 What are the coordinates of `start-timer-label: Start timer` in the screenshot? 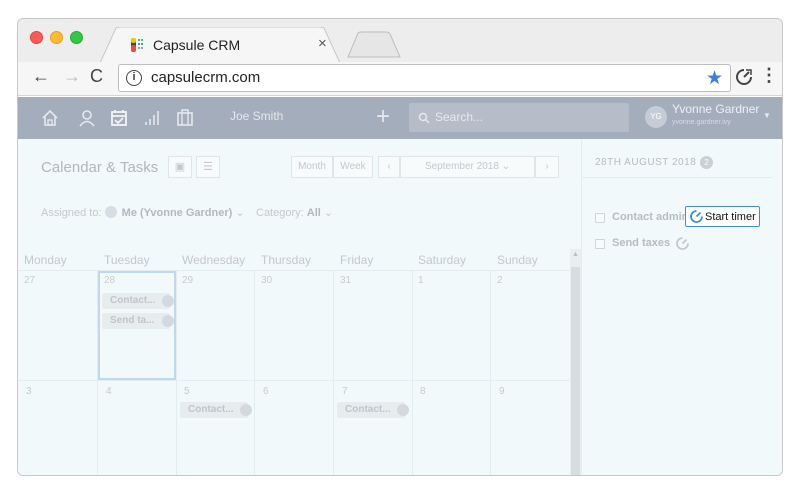 It's located at (730, 217).